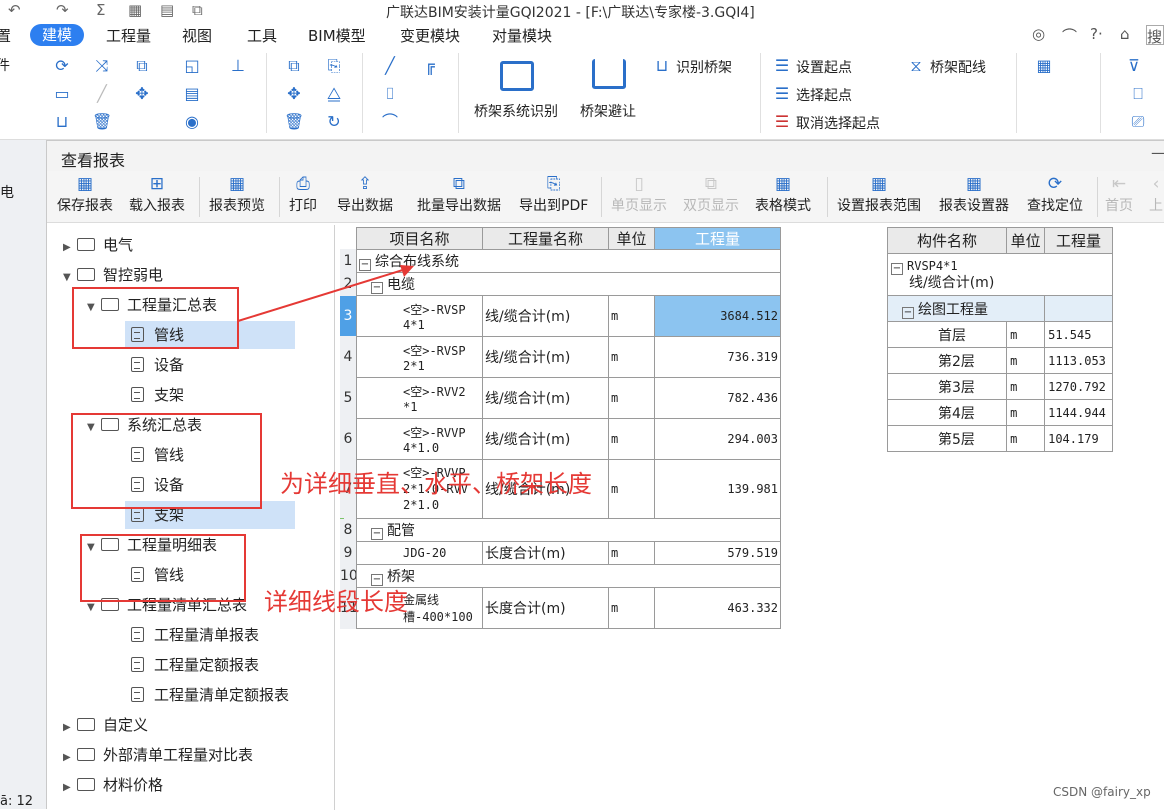  I want to click on tree-node-electrical: ▶ 电气, so click(98, 245).